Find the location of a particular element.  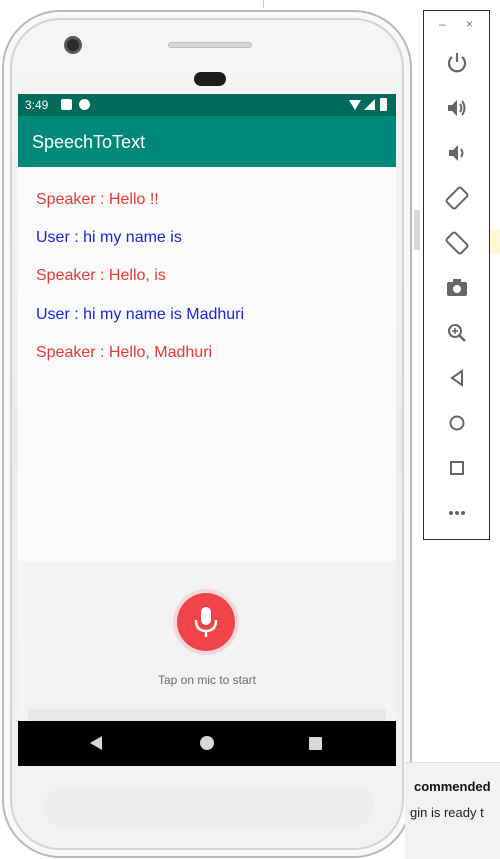

battery-icon is located at coordinates (383, 104).